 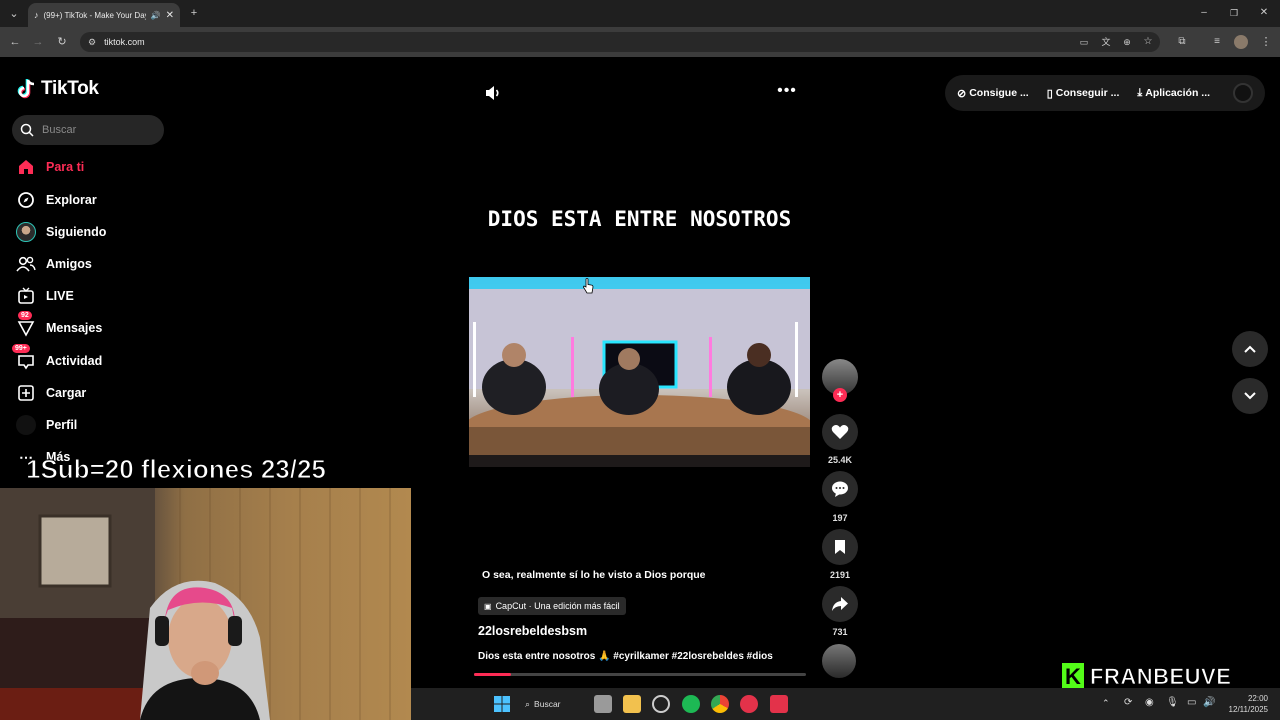 What do you see at coordinates (1217, 42) in the screenshot?
I see `media-control-icon: ≡` at bounding box center [1217, 42].